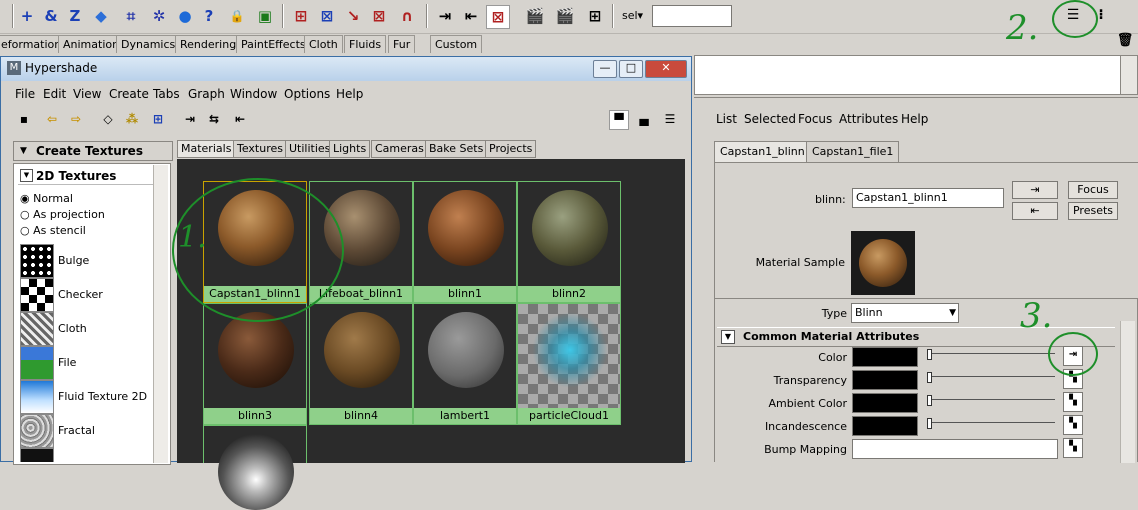  I want to click on hypershade-titlebar: M Hypershade — □ ✕, so click(346, 69).